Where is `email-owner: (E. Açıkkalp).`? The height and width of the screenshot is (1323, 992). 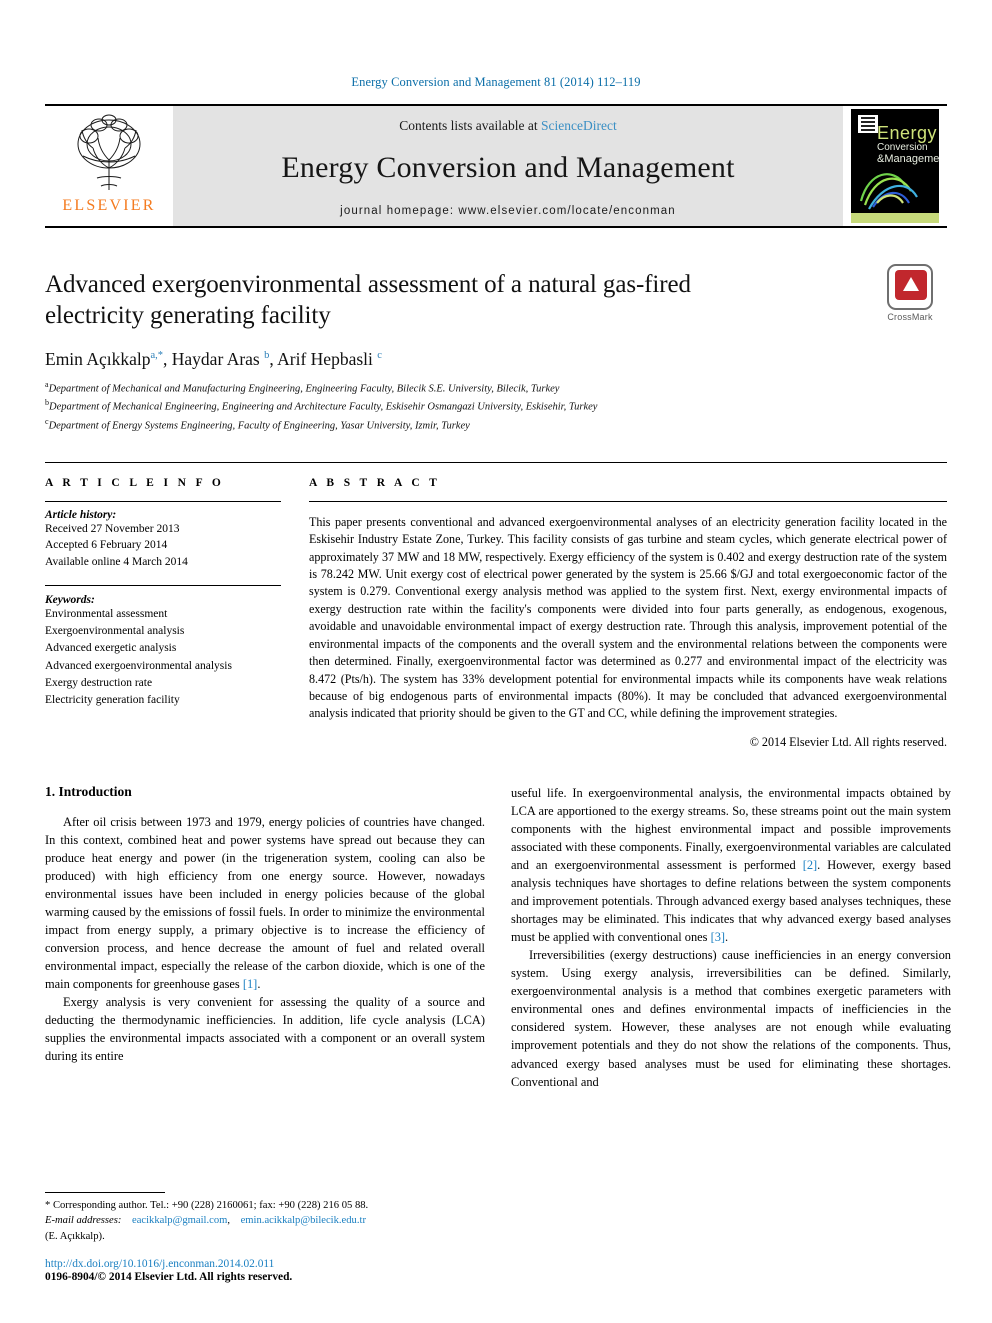
email-owner: (E. Açıkkalp). is located at coordinates (75, 1236).